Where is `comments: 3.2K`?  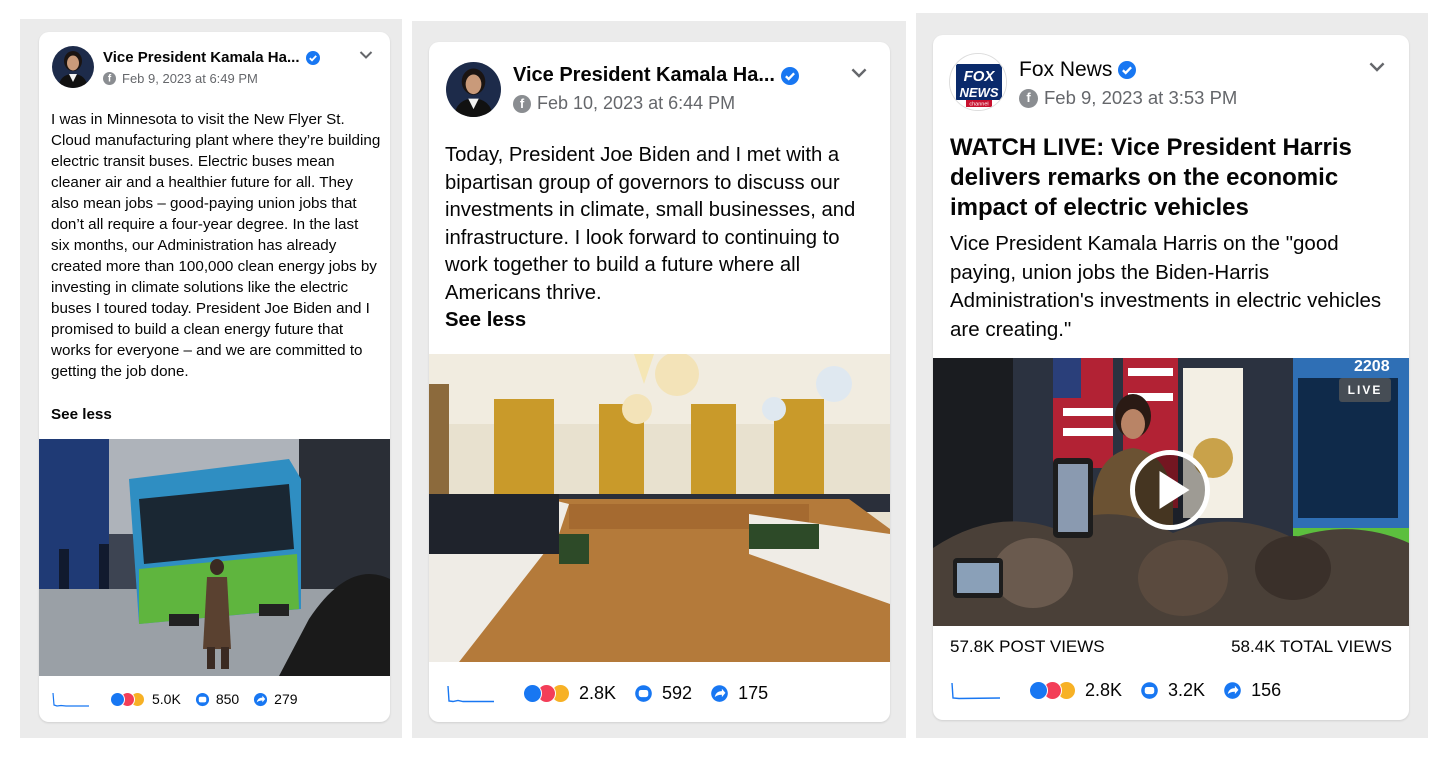 comments: 3.2K is located at coordinates (1172, 690).